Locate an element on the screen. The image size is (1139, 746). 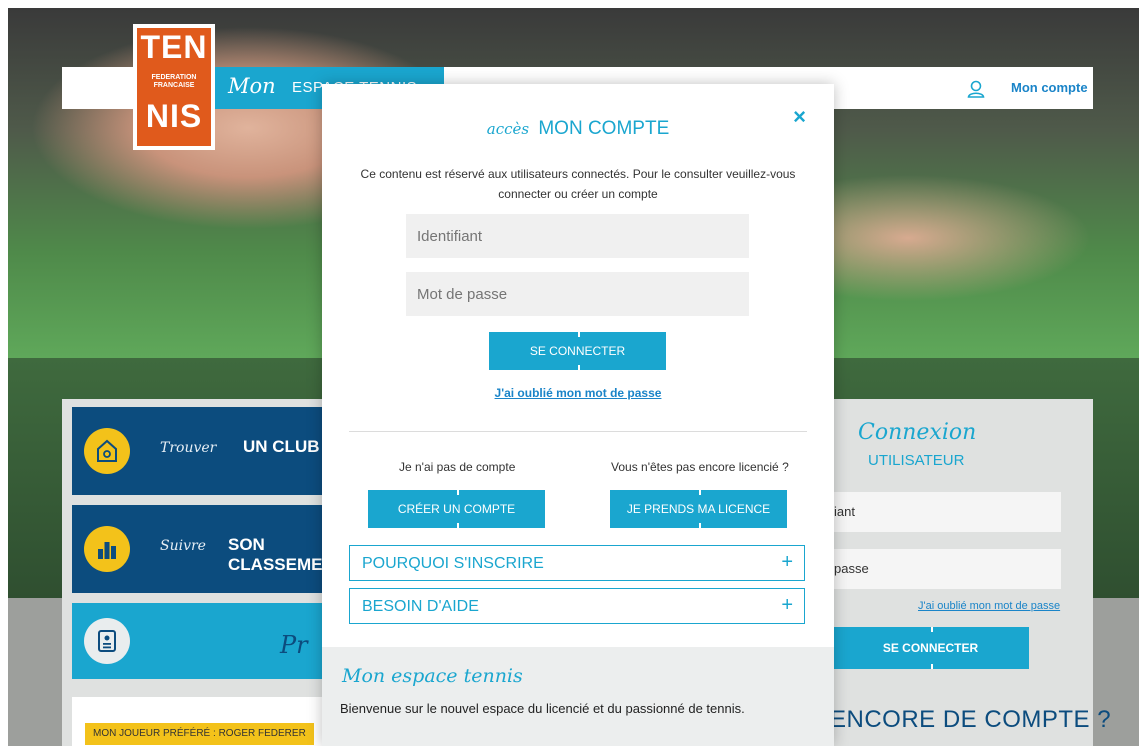
fft-logo: TEN FEDERATION FRANCAISE NIS is located at coordinates (174, 87).